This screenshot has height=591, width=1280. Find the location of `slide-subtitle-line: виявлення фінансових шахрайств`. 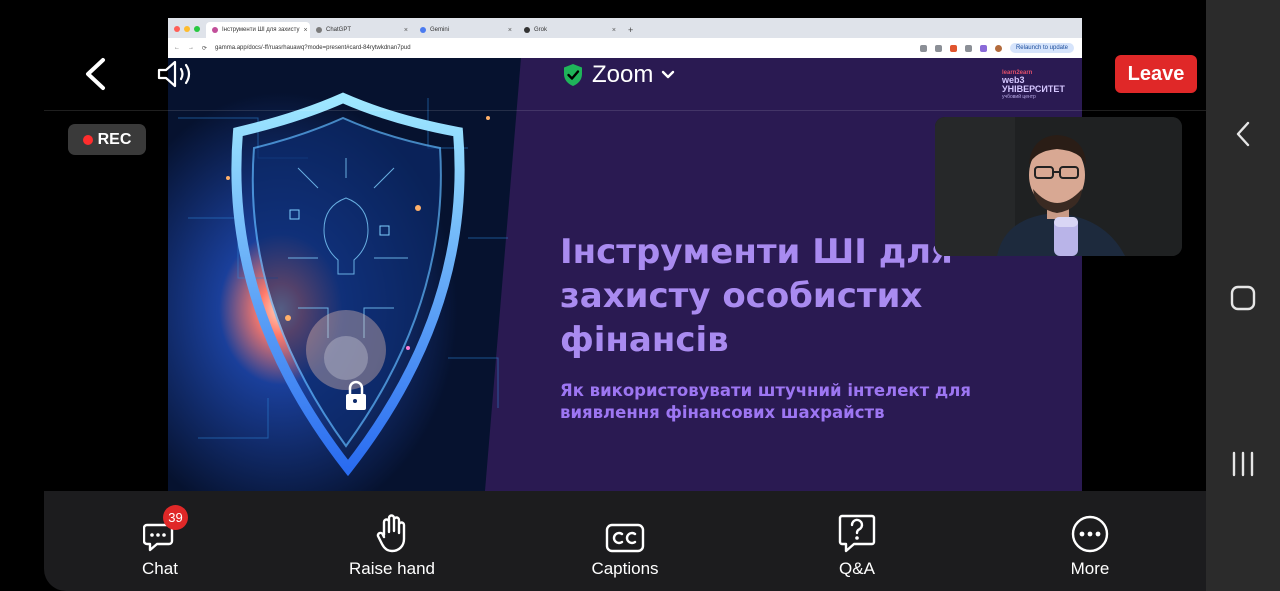

slide-subtitle-line: виявлення фінансових шахрайств is located at coordinates (722, 412).